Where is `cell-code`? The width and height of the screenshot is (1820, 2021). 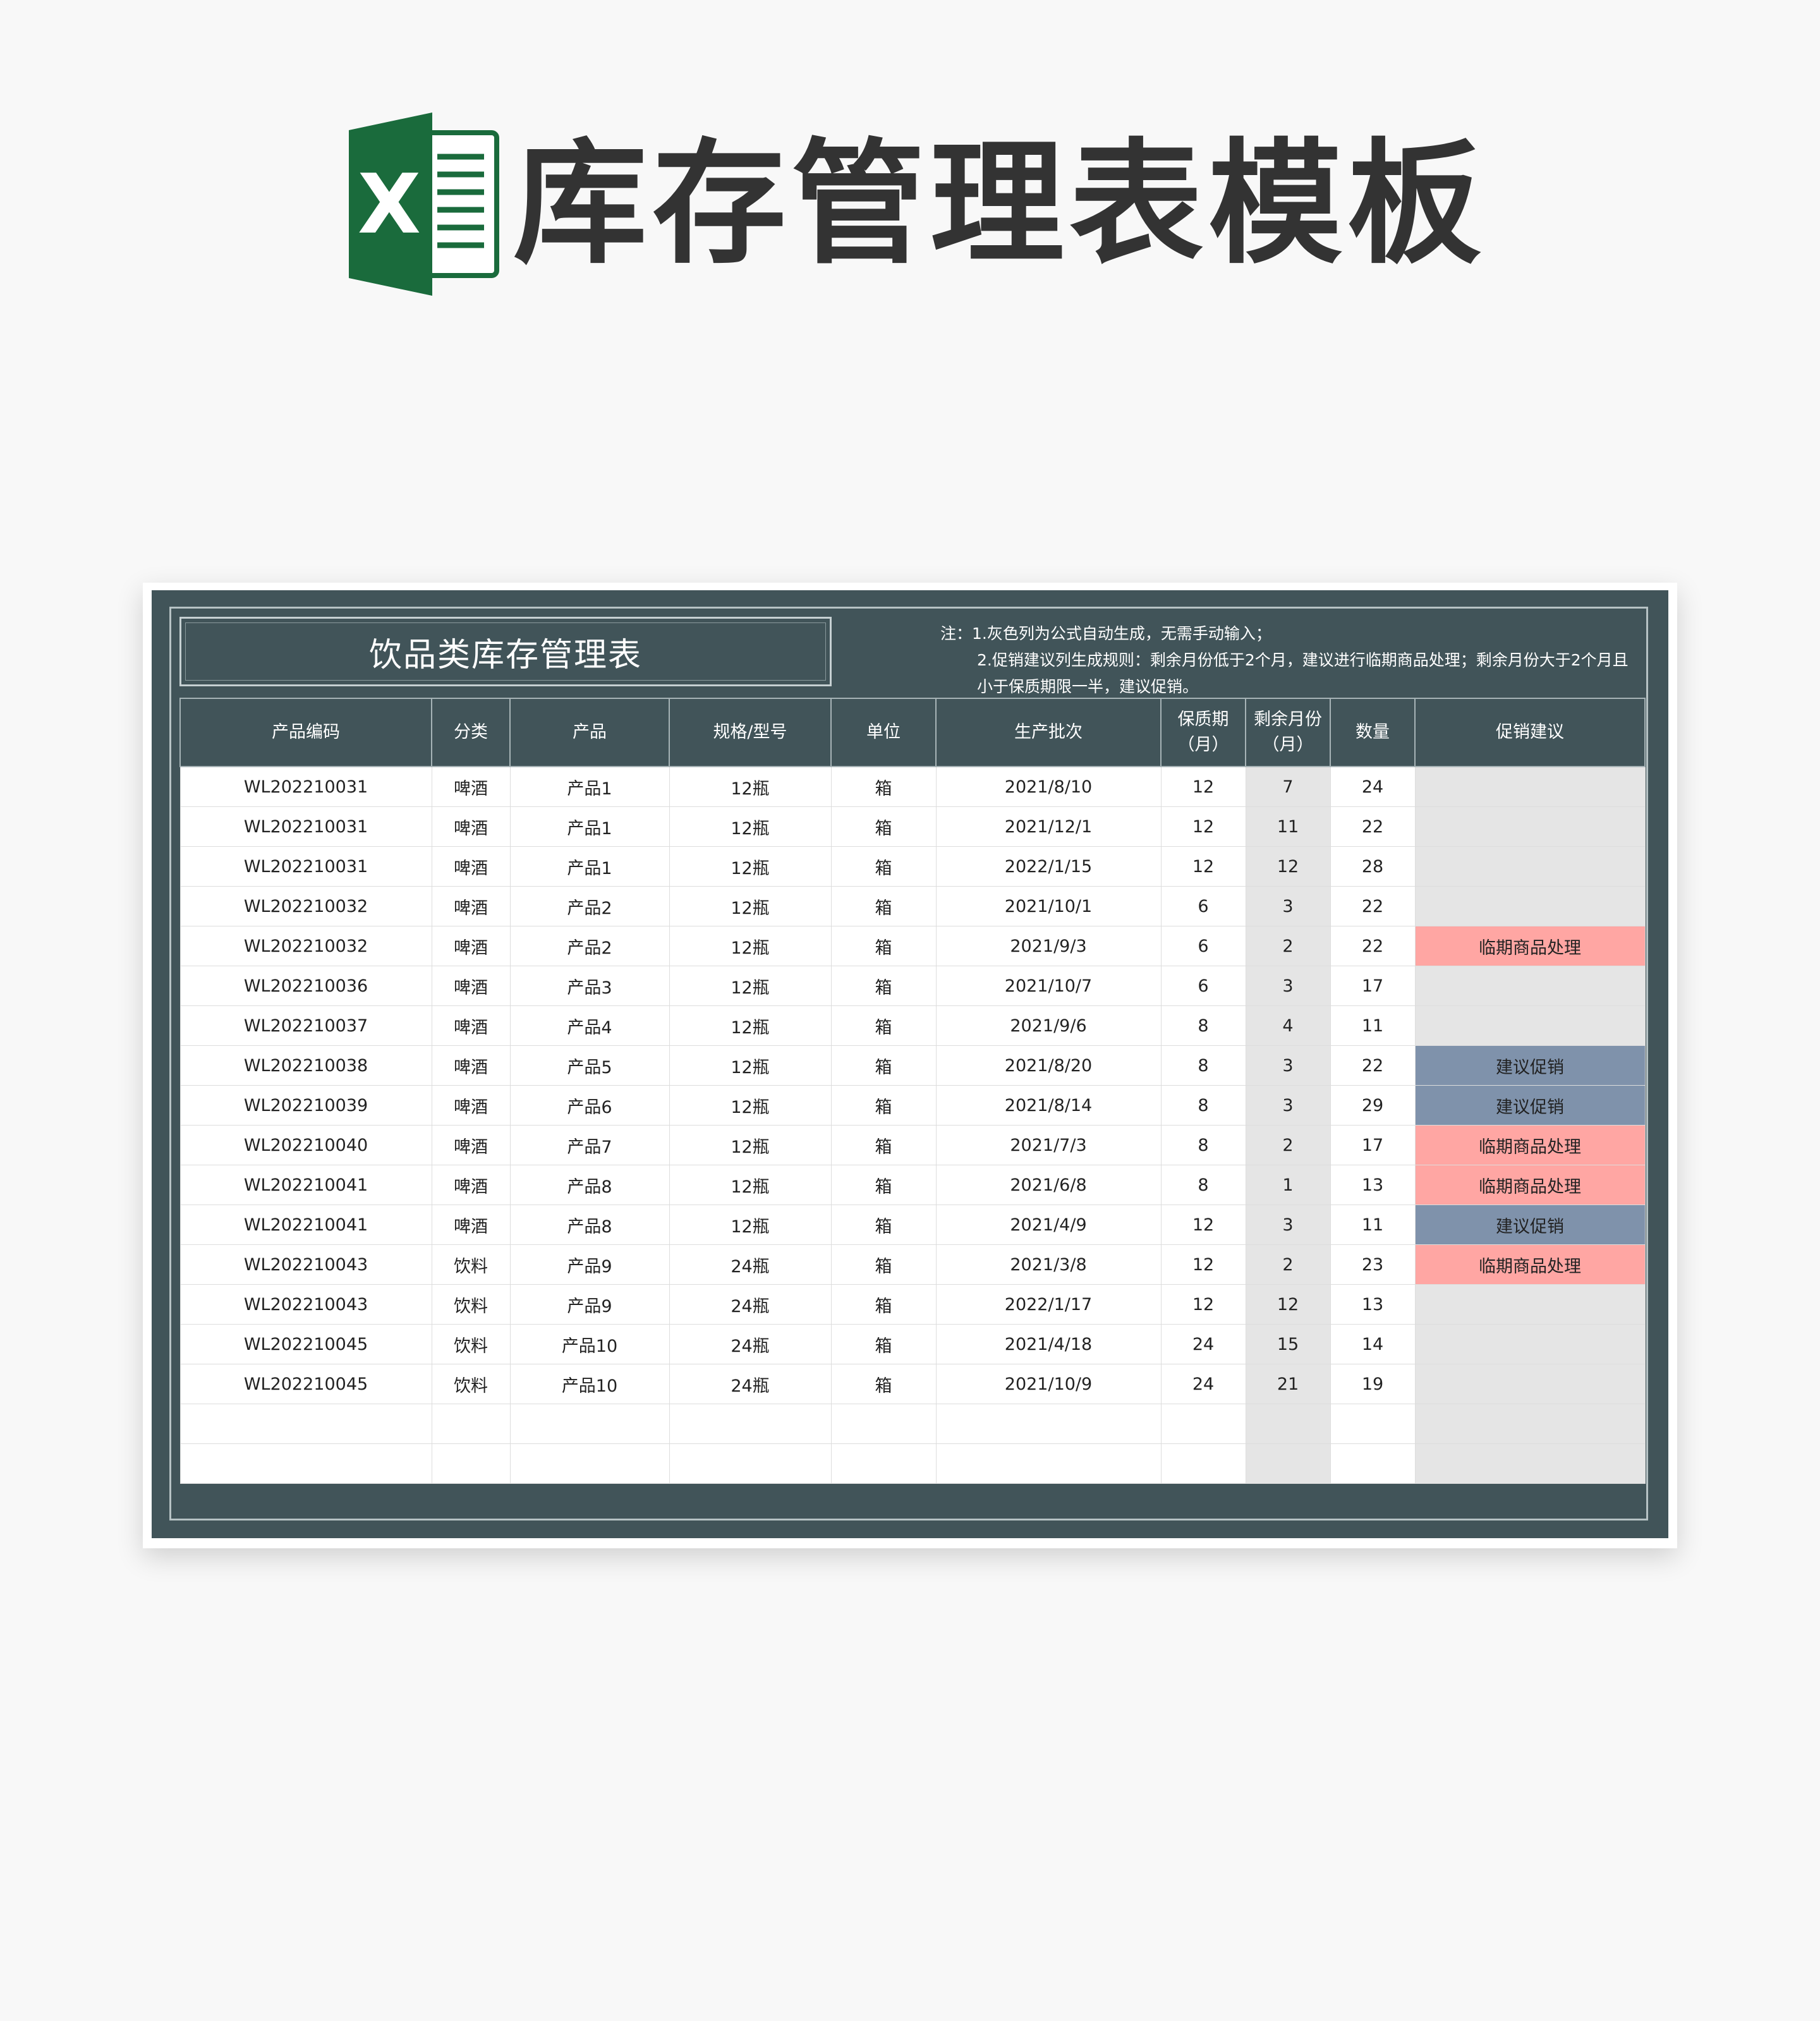 cell-code is located at coordinates (305, 1463).